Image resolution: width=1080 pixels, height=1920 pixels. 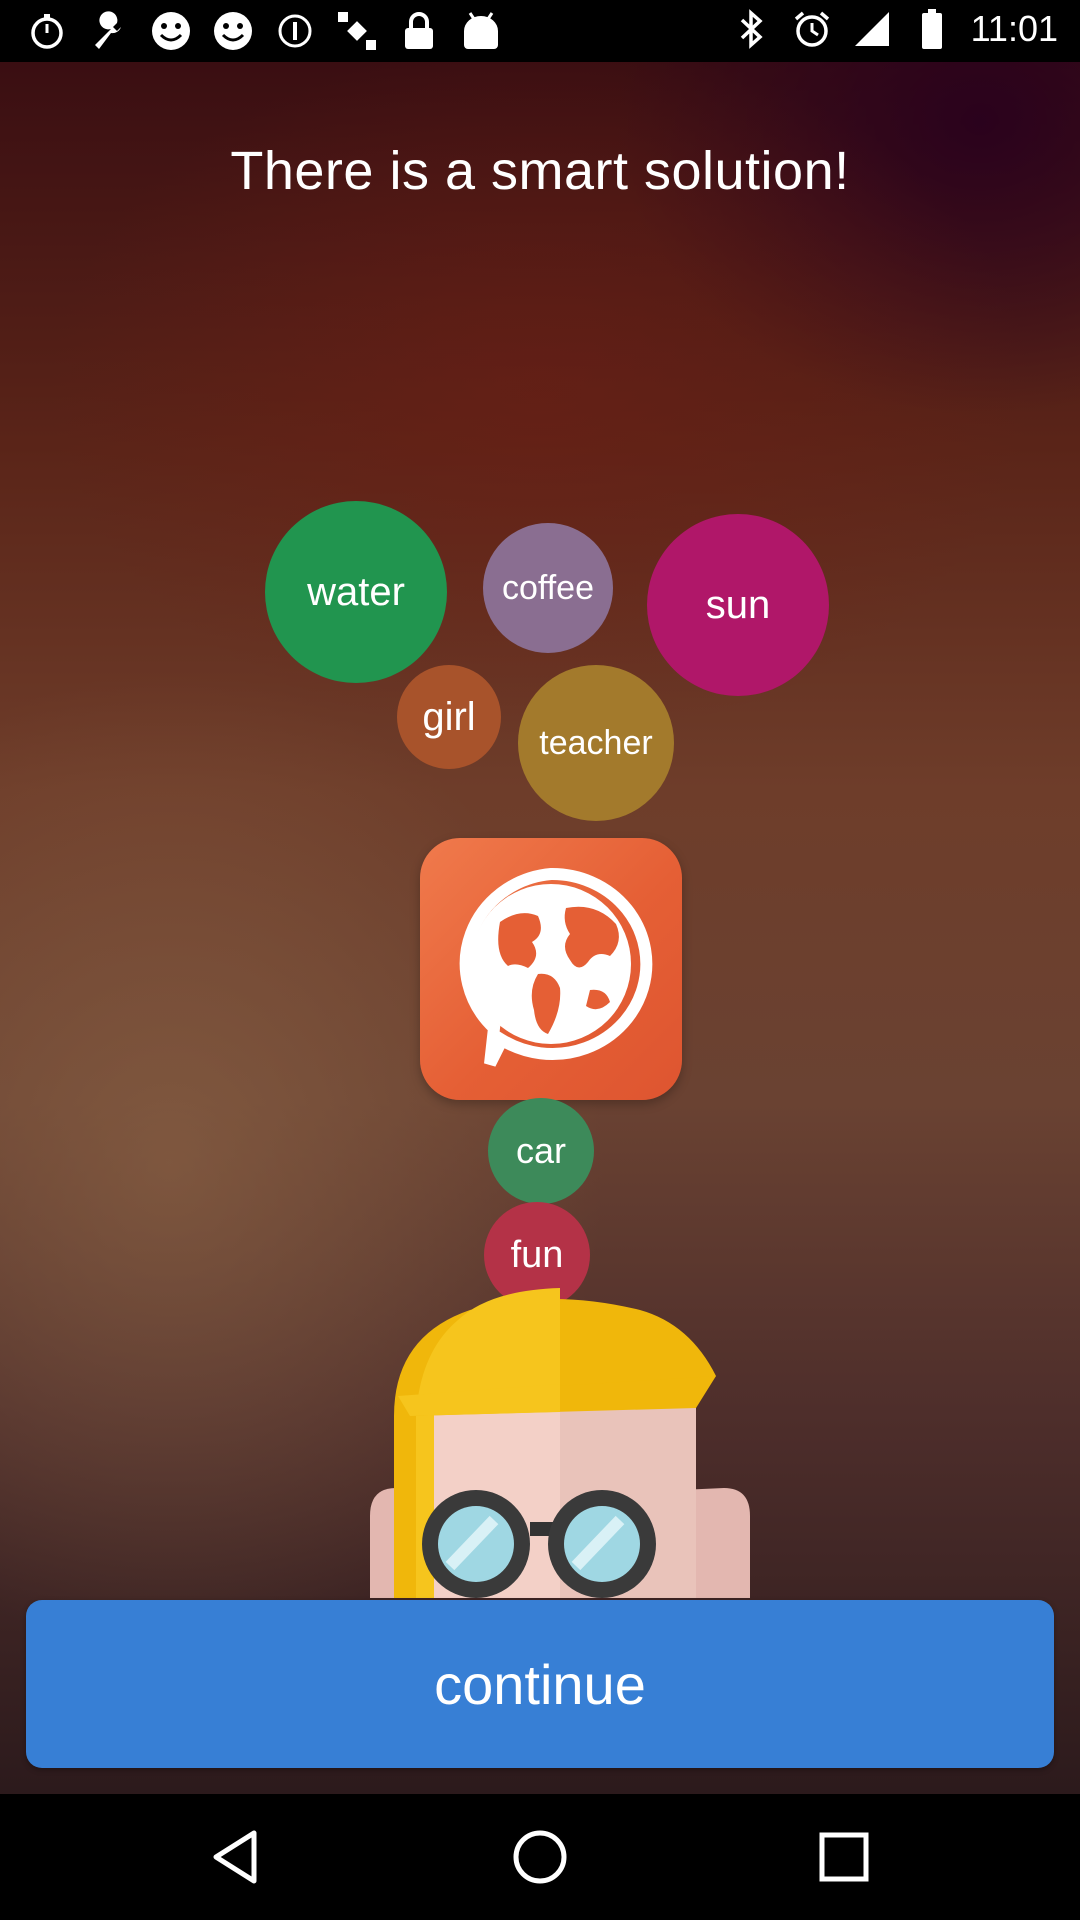 I want to click on home-icon, so click(x=540, y=1857).